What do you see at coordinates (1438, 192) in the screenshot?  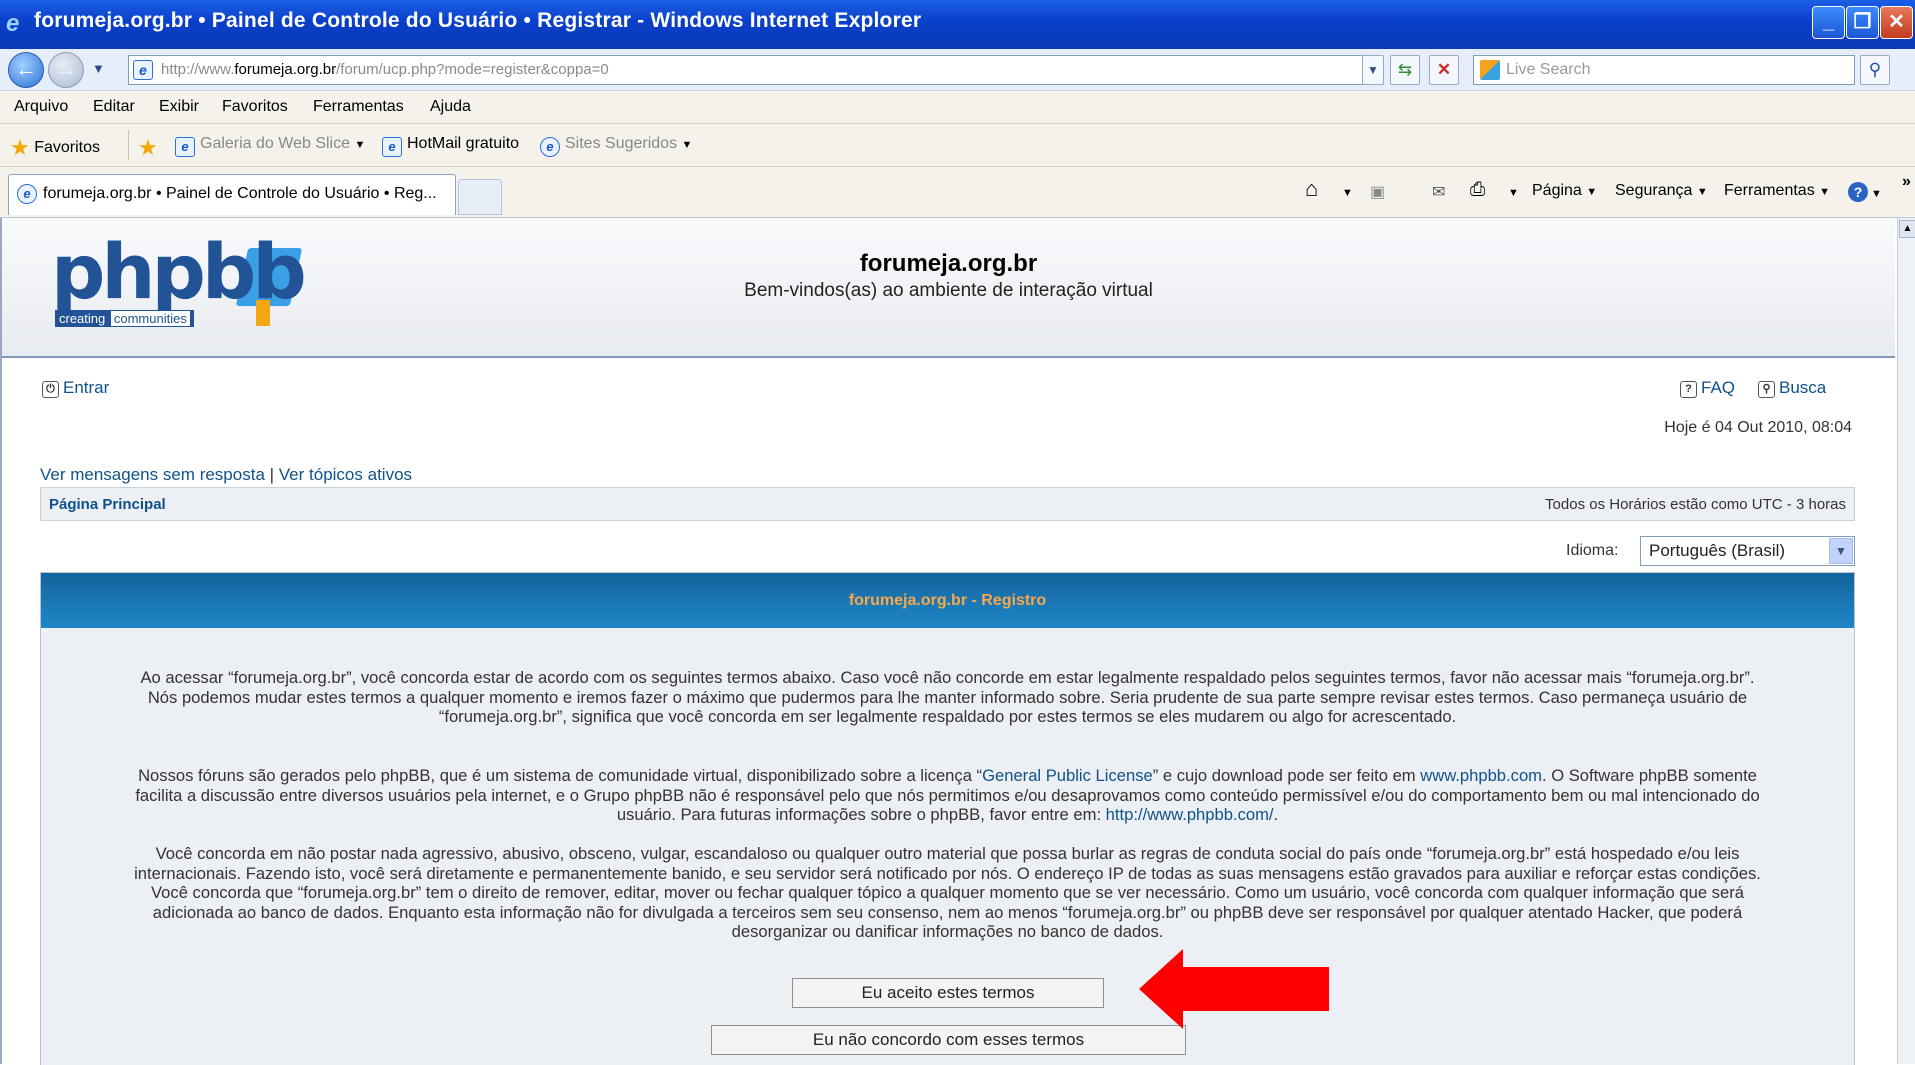 I see `mail-icon: ✉` at bounding box center [1438, 192].